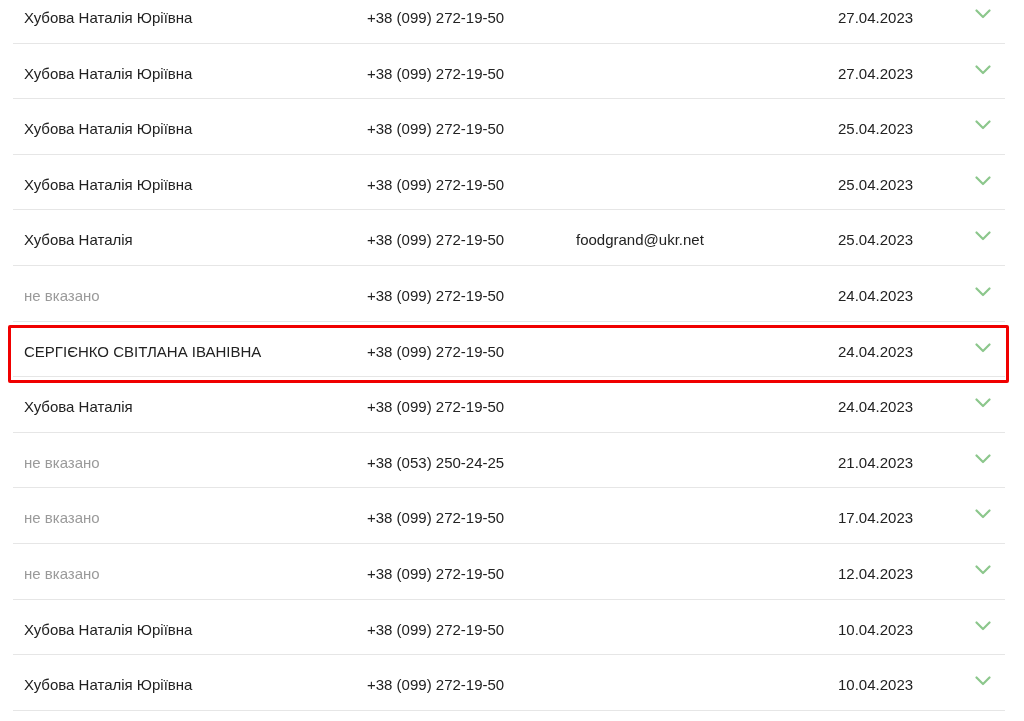 This screenshot has width=1024, height=721. I want to click on table-row: Хубова Наталія +38 (099) 272-19-50 24.04.2023, so click(509, 405).